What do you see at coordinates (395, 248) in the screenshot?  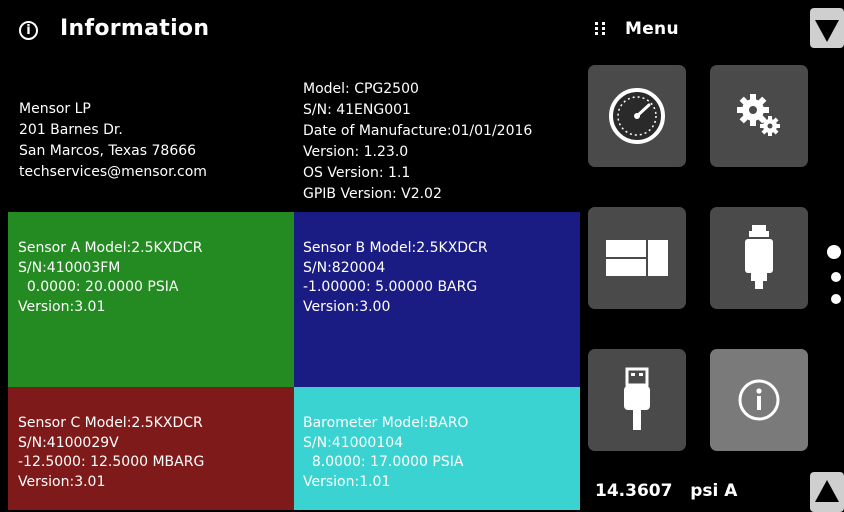 I see `sensor-b-model: Sensor B Model:2.5KXDCR` at bounding box center [395, 248].